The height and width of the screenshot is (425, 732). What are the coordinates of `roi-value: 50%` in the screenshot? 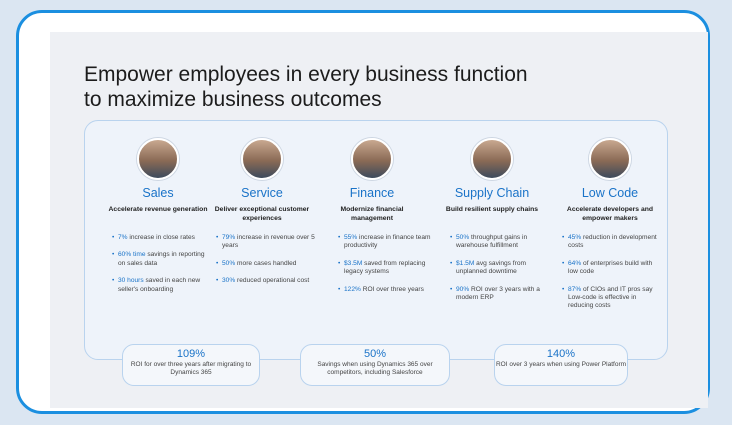 It's located at (375, 354).